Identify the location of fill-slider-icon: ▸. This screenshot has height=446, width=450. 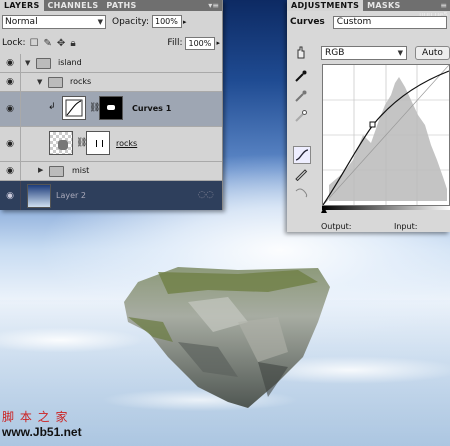
(218, 43).